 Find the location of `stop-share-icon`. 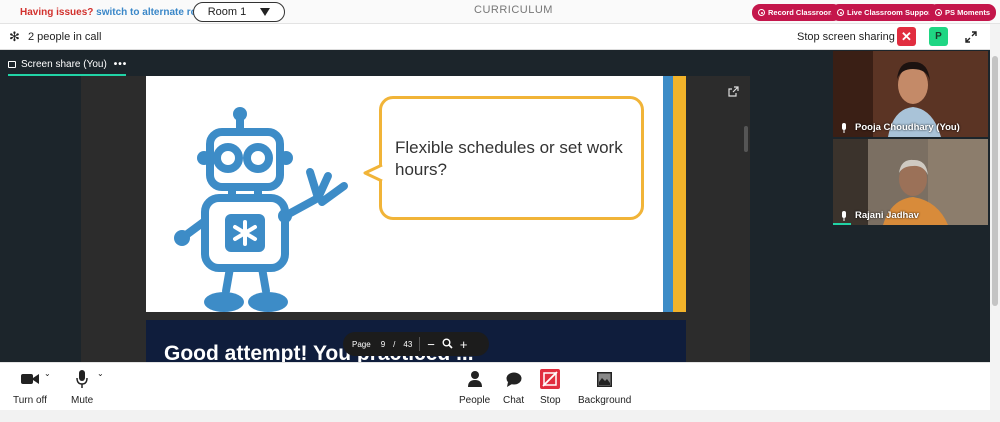

stop-share-icon is located at coordinates (550, 379).